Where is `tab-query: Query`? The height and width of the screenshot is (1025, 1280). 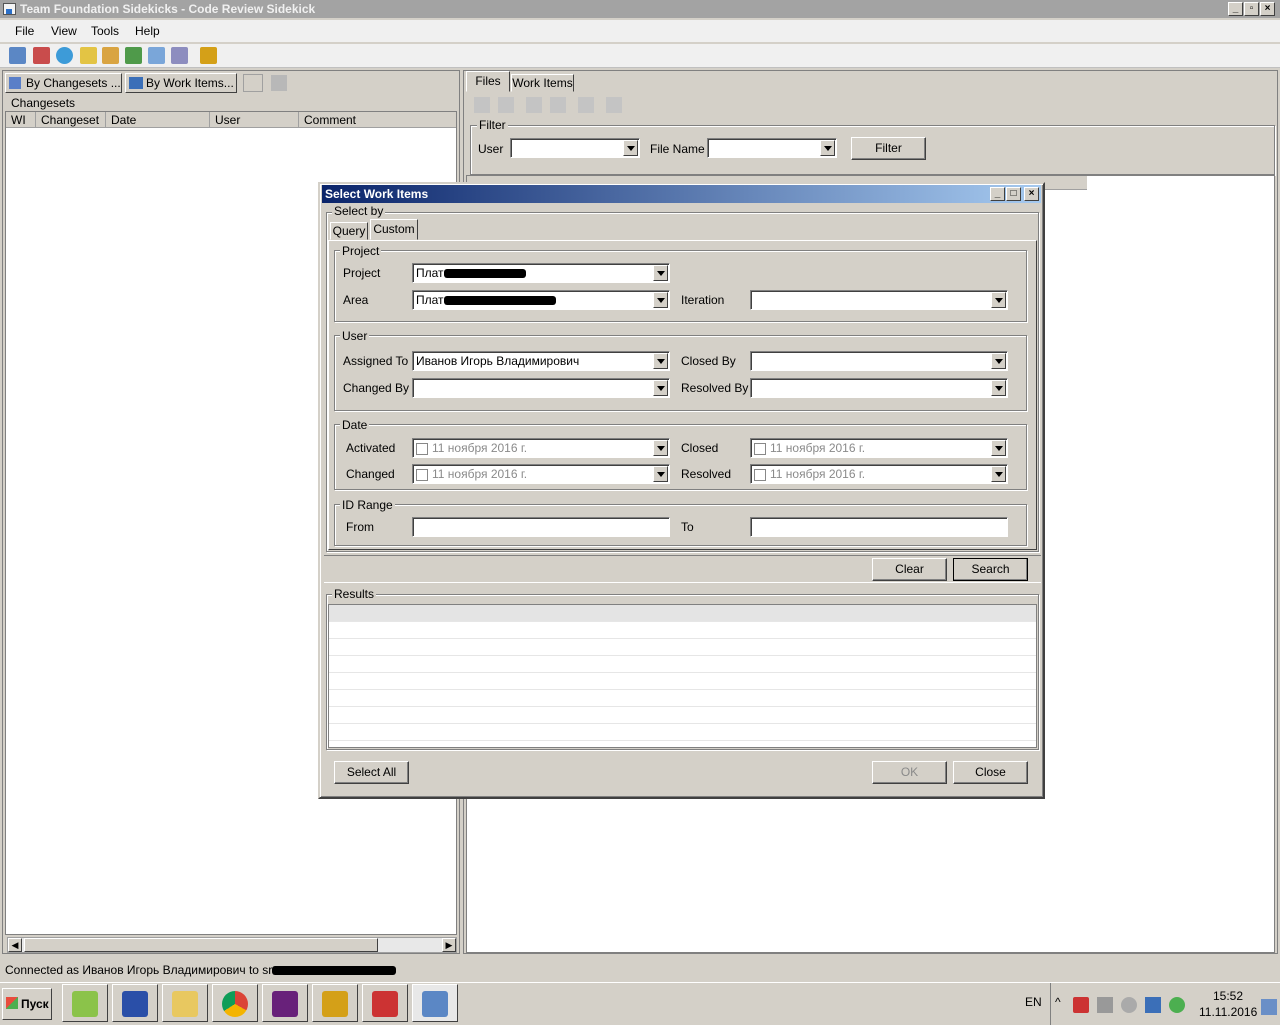 tab-query: Query is located at coordinates (349, 231).